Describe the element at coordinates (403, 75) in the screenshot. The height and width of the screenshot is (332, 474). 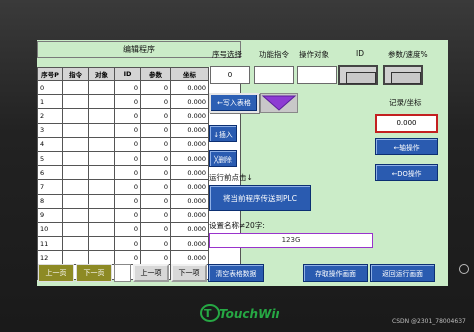
I see `param-speed-field` at that location.